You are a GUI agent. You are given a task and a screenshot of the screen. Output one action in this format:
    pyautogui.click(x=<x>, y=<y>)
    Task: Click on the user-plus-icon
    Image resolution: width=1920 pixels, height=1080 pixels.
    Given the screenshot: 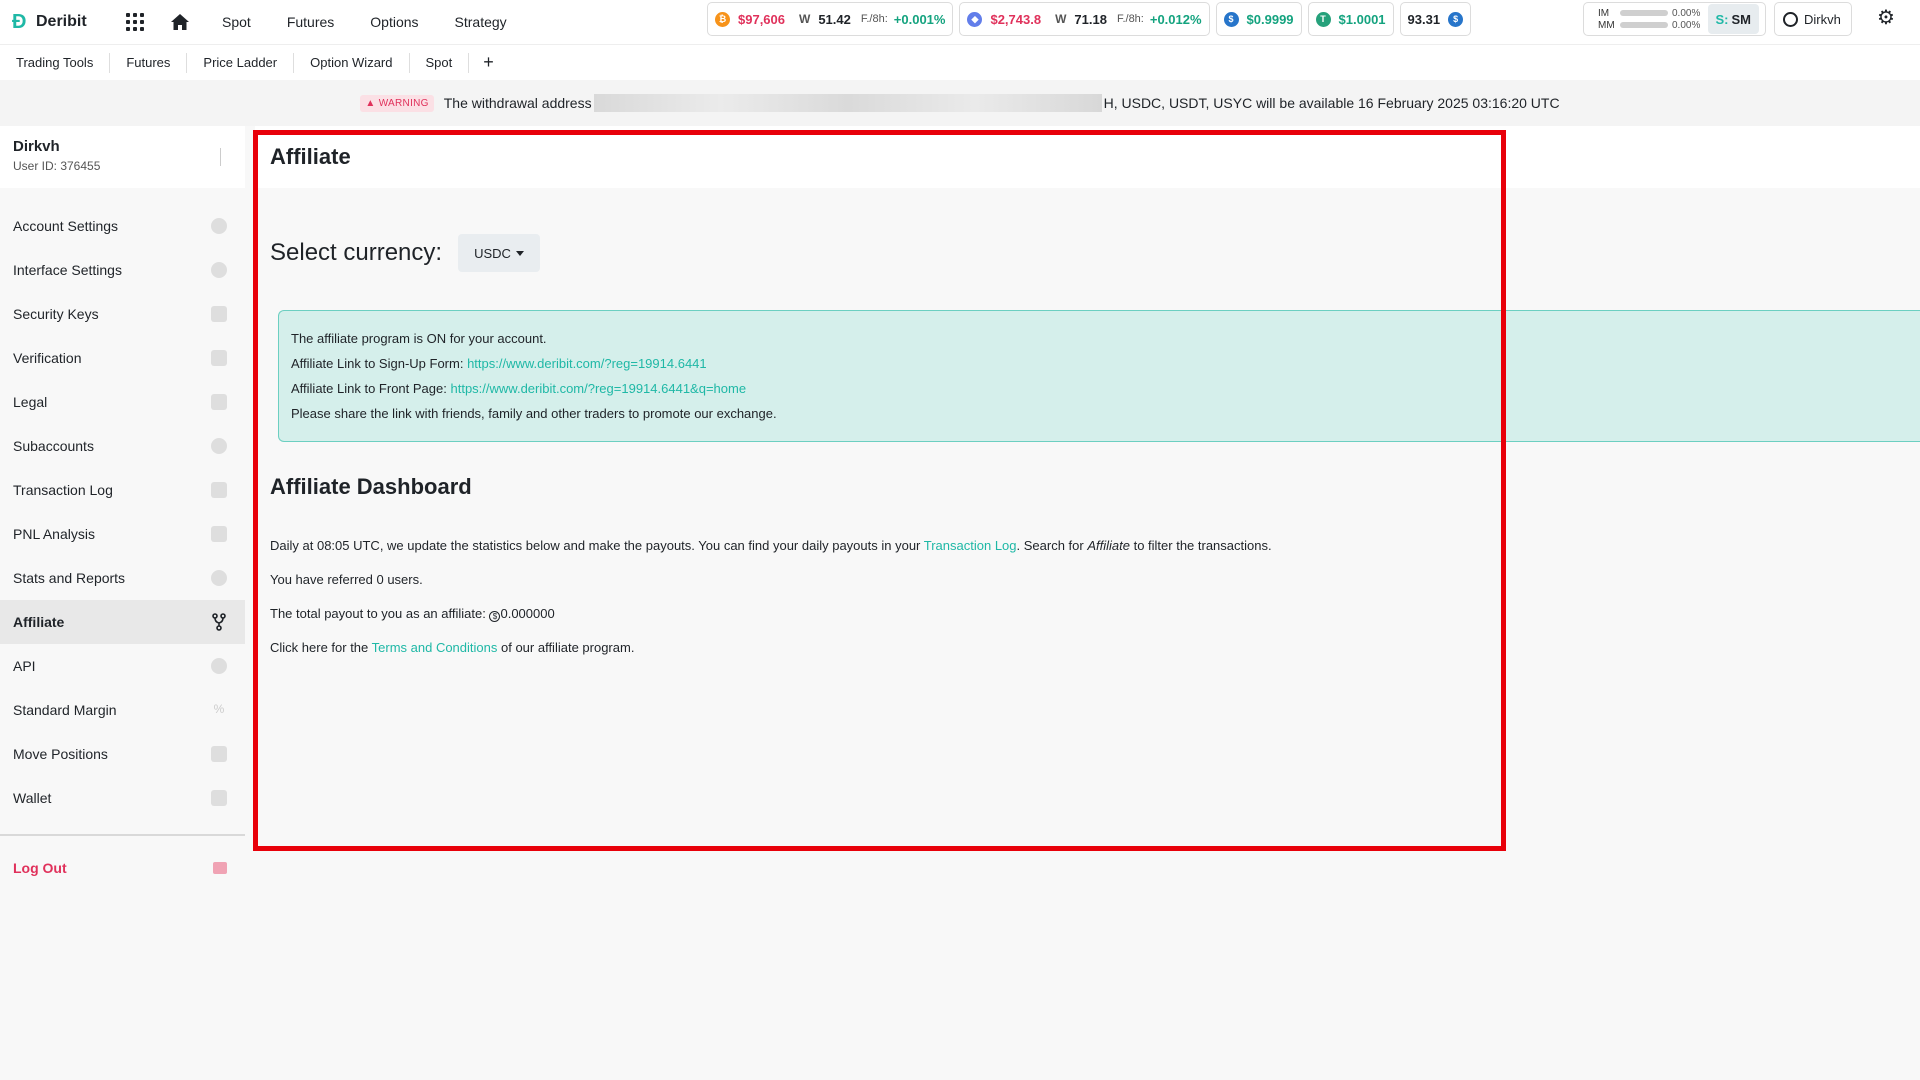 What is the action you would take?
    pyautogui.click(x=219, y=446)
    